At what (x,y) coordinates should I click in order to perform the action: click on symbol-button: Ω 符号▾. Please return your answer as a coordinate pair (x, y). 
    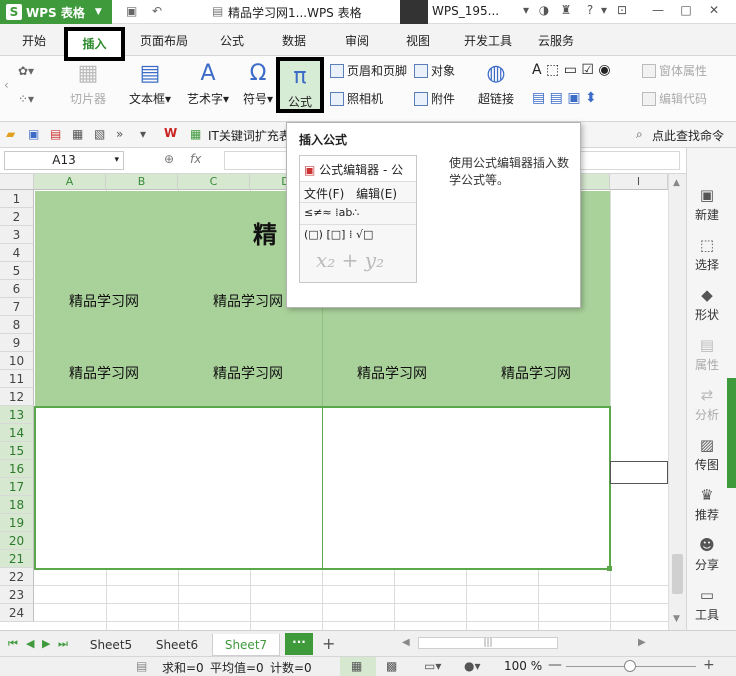
    Looking at the image, I should click on (258, 83).